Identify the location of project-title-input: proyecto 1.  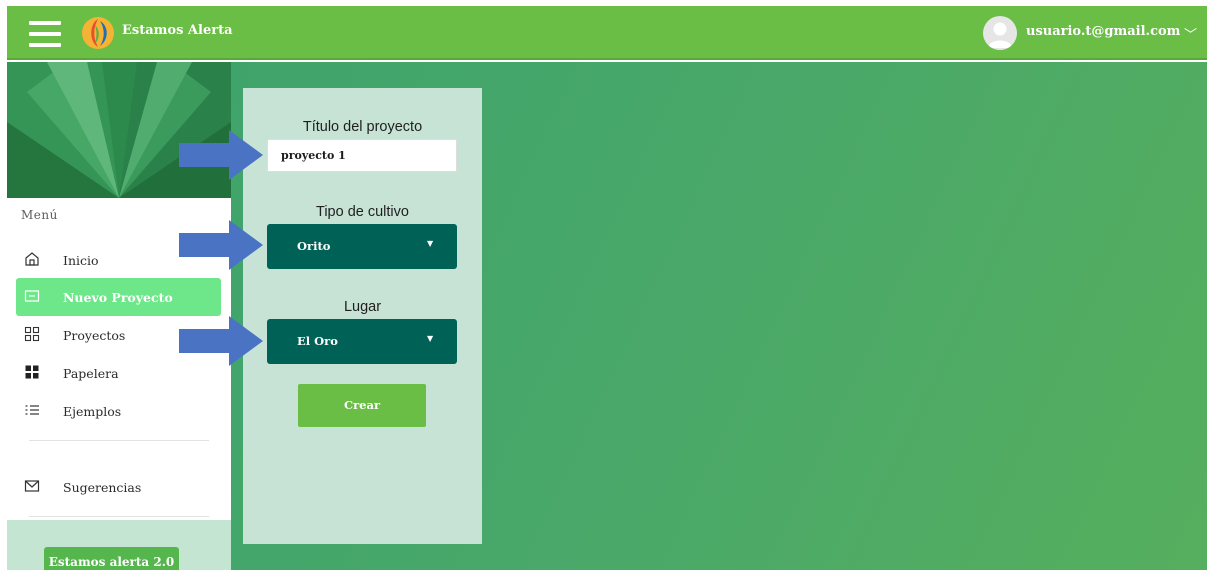
(362, 155).